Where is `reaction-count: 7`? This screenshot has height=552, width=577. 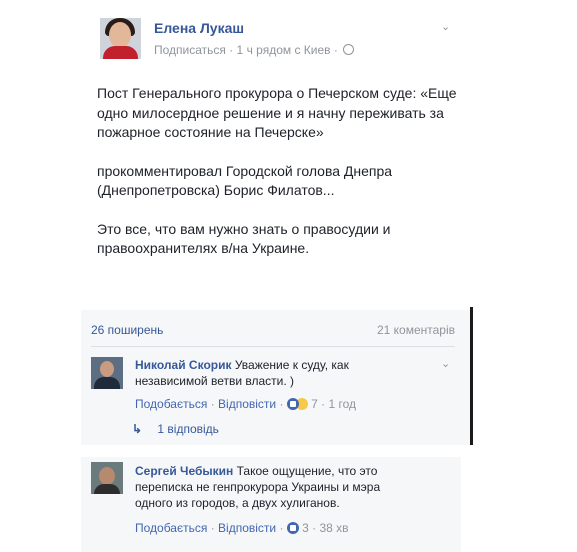
reaction-count: 7 is located at coordinates (314, 404).